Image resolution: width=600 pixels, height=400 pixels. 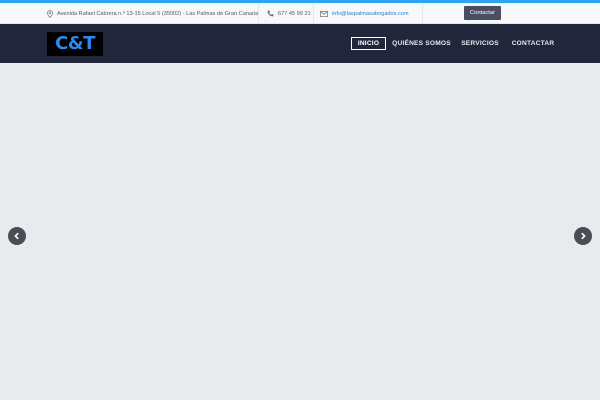 I want to click on nav-item-quienes-somos: QUIÉNES SOMOS, so click(x=421, y=43).